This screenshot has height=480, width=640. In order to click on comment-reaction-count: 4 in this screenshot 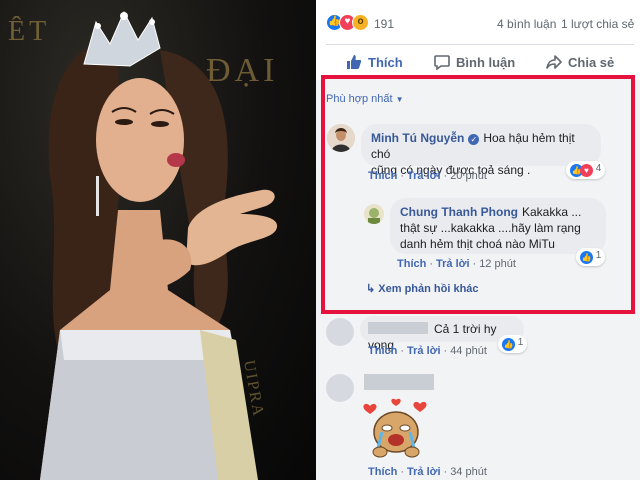, I will do `click(598, 168)`.